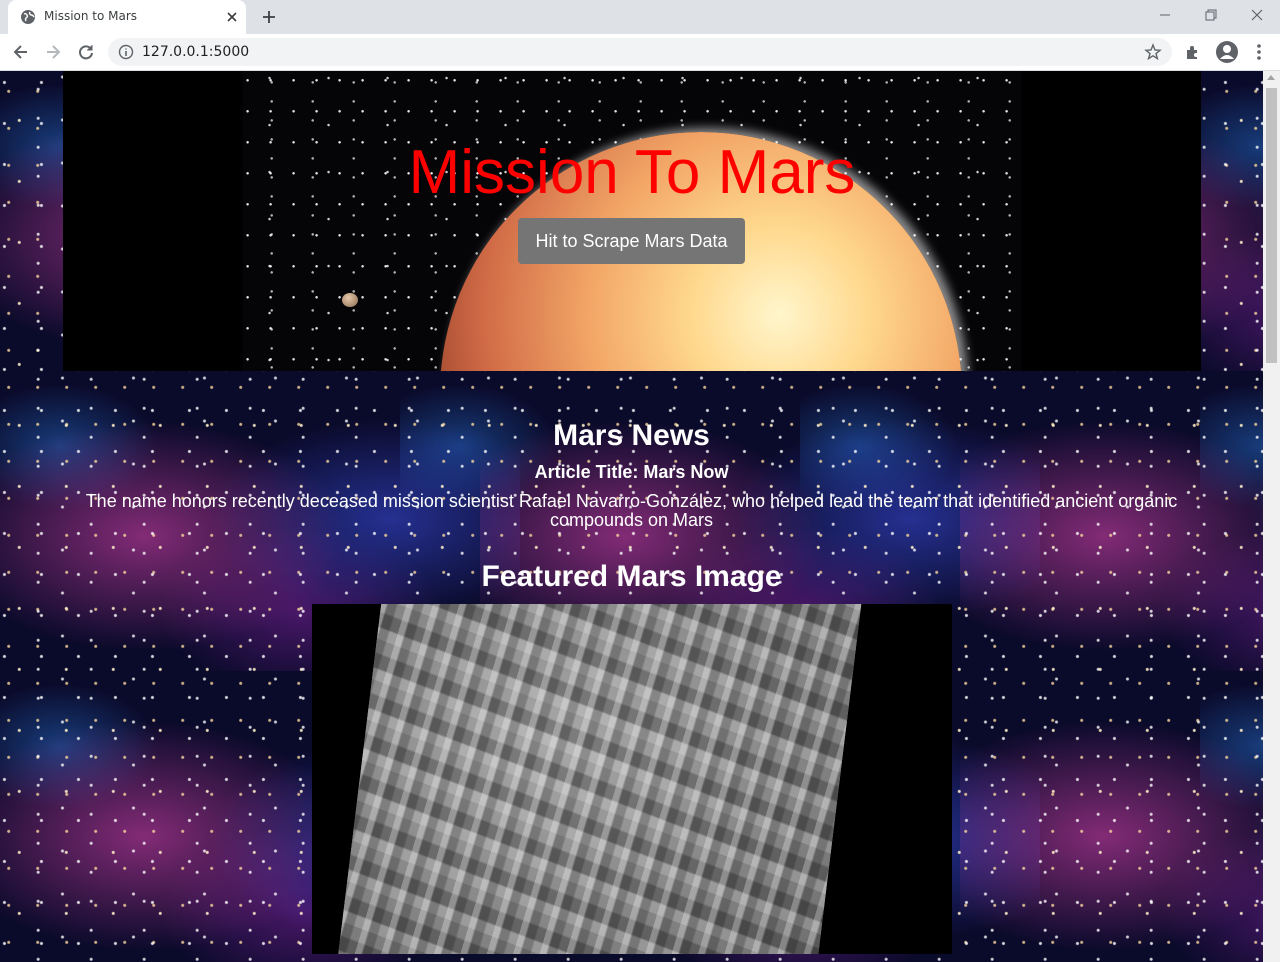 This screenshot has height=962, width=1280. Describe the element at coordinates (1153, 52) in the screenshot. I see `star-icon` at that location.